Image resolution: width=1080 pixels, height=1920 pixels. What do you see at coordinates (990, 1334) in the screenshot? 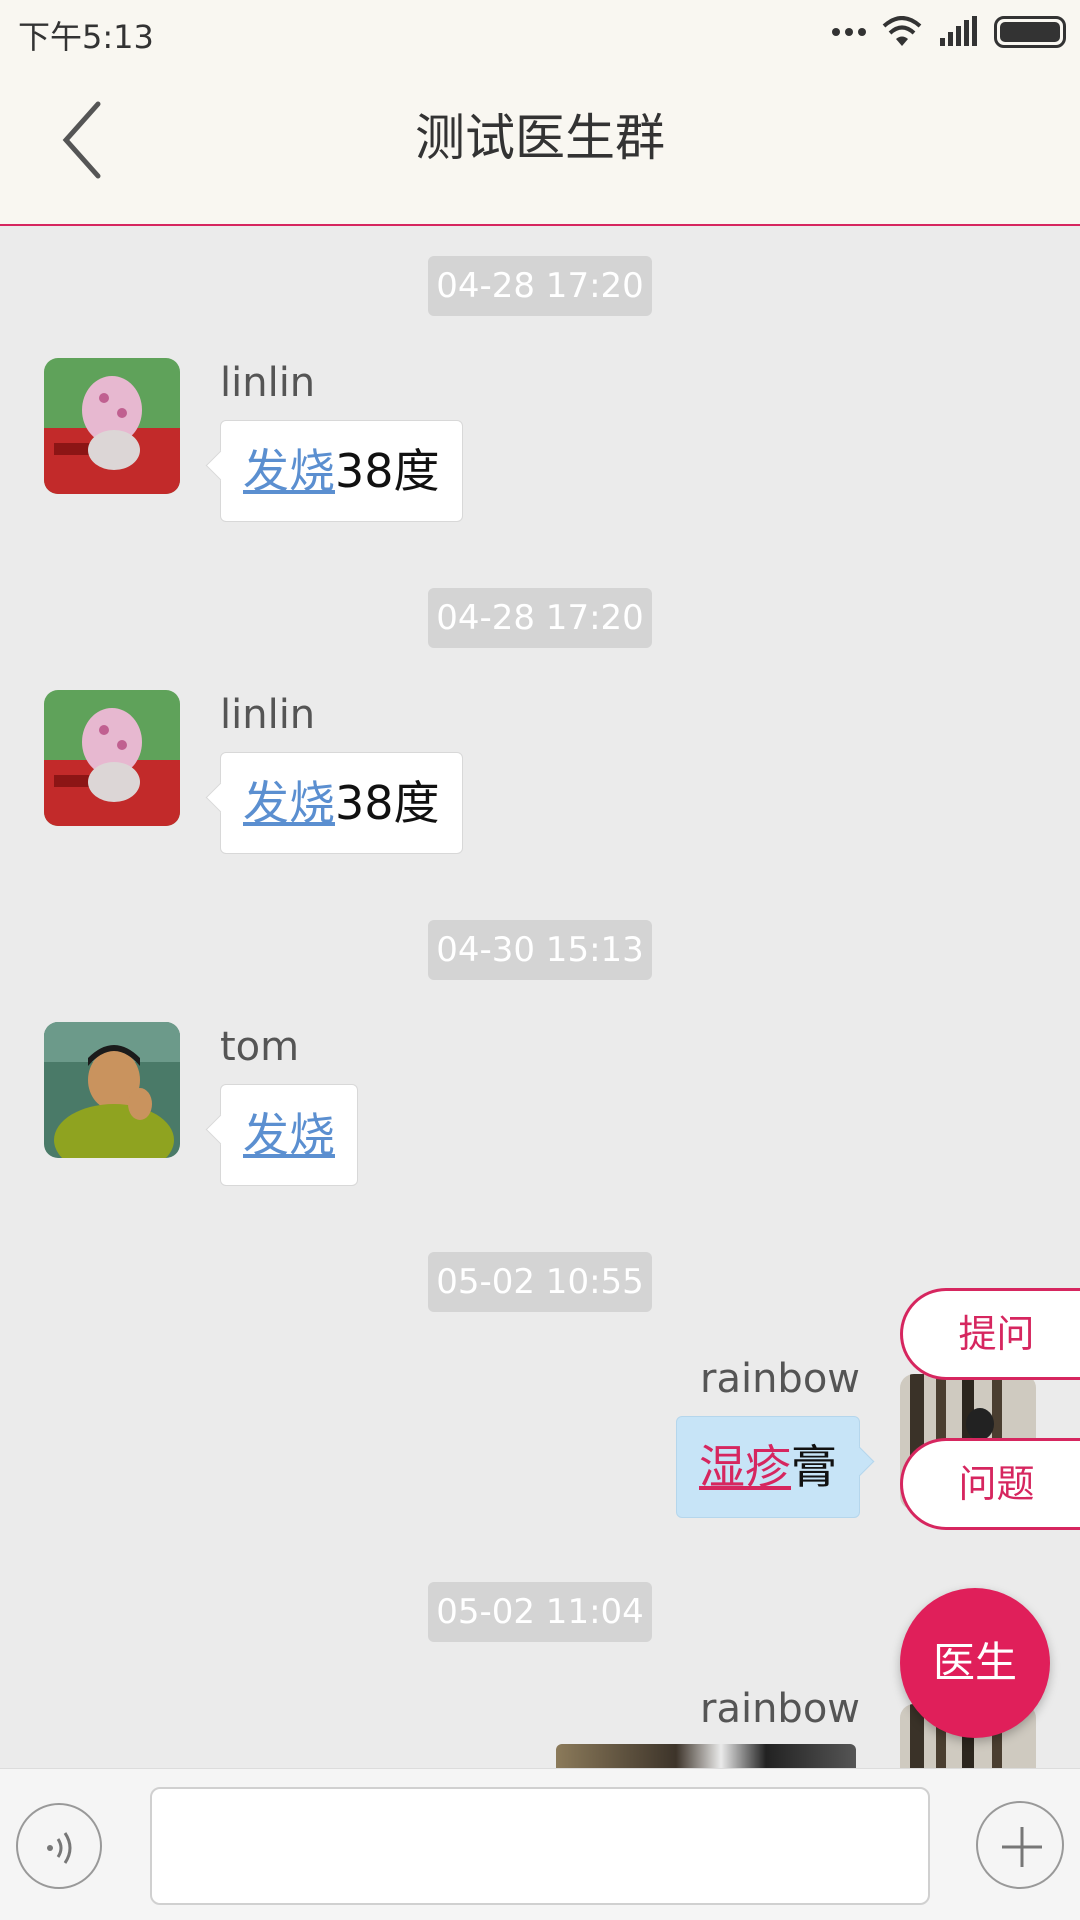
I see `ask-button: 提问` at bounding box center [990, 1334].